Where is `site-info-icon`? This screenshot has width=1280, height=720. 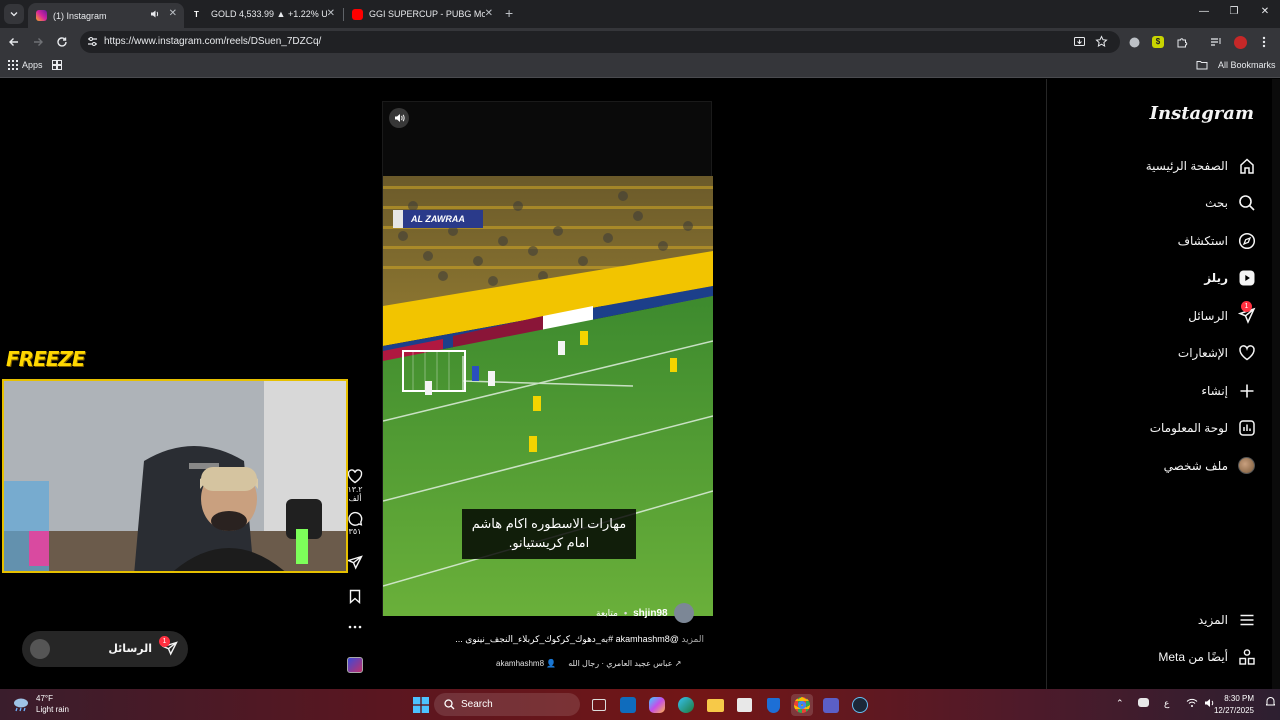
site-info-icon is located at coordinates (92, 41).